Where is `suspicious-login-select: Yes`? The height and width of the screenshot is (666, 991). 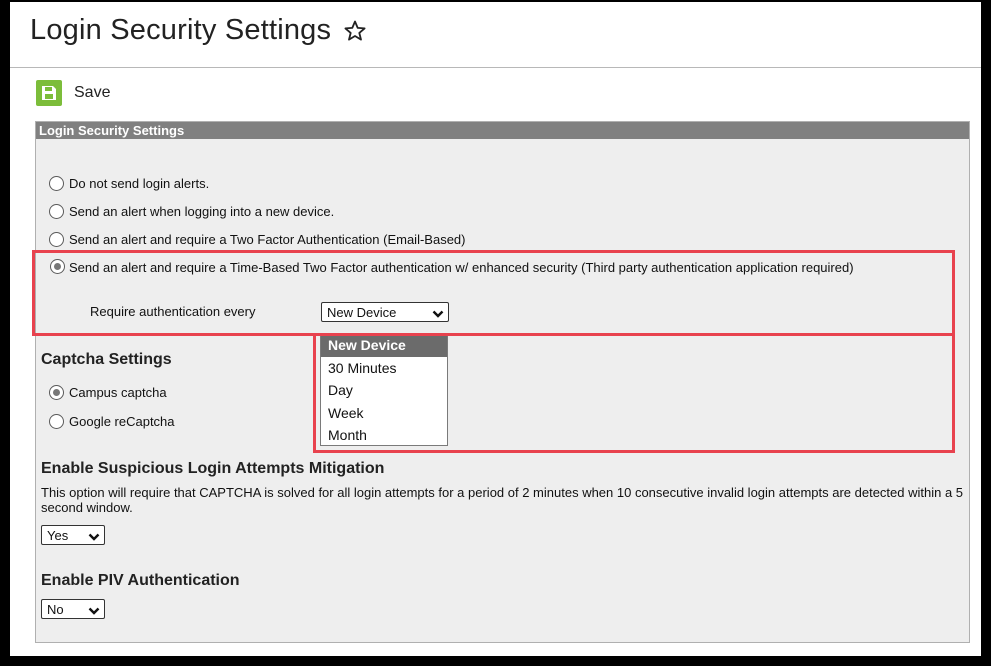 suspicious-login-select: Yes is located at coordinates (73, 535).